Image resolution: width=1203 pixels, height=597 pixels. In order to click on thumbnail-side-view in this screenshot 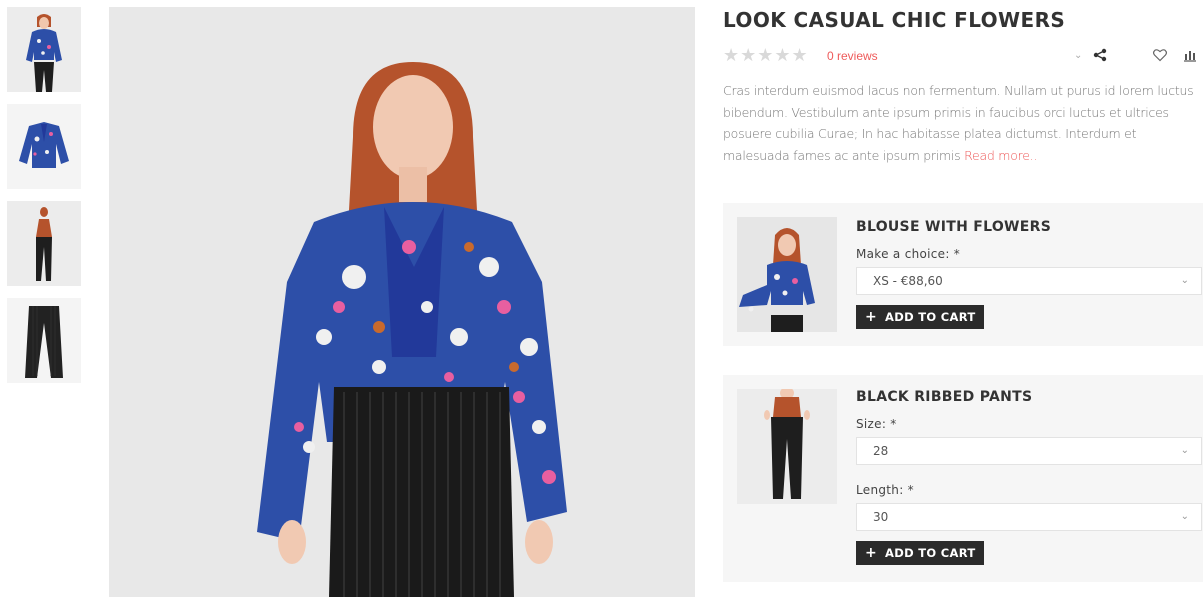, I will do `click(44, 243)`.